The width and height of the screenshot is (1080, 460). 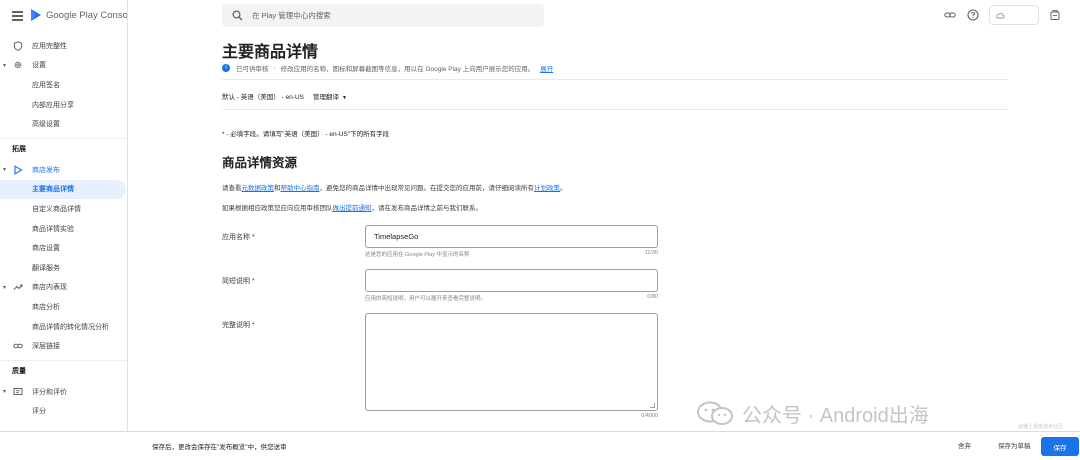 I want to click on full-description-textarea, so click(x=511, y=362).